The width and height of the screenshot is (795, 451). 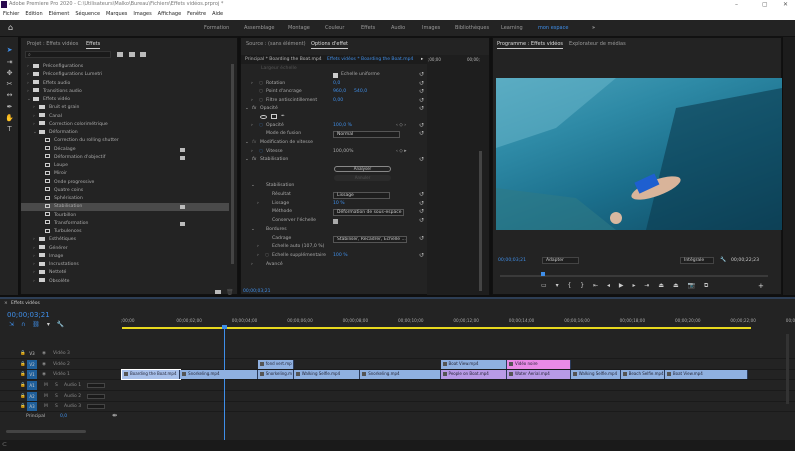 What do you see at coordinates (281, 59) in the screenshot?
I see `master-clip-label: Principal * Boarding the Boat.mp4` at bounding box center [281, 59].